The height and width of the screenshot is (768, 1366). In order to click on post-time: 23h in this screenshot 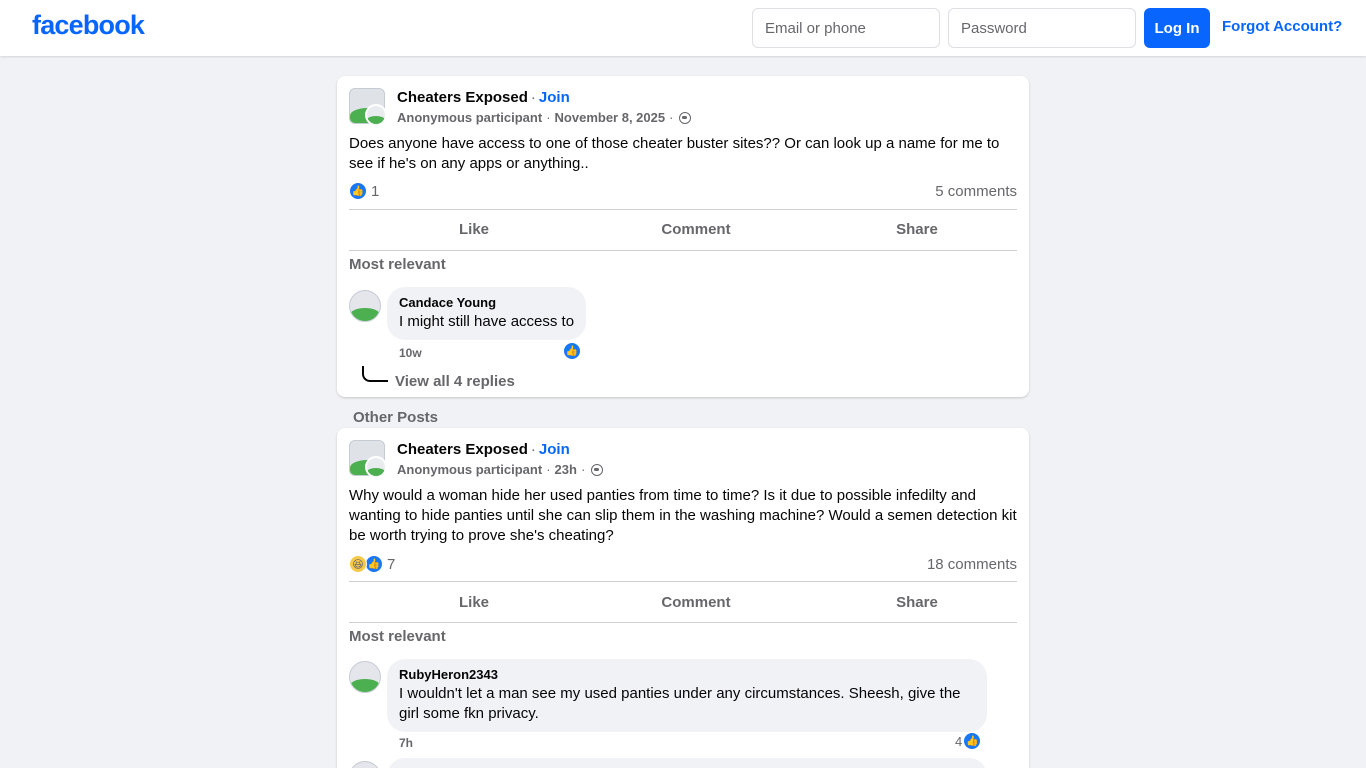, I will do `click(566, 469)`.